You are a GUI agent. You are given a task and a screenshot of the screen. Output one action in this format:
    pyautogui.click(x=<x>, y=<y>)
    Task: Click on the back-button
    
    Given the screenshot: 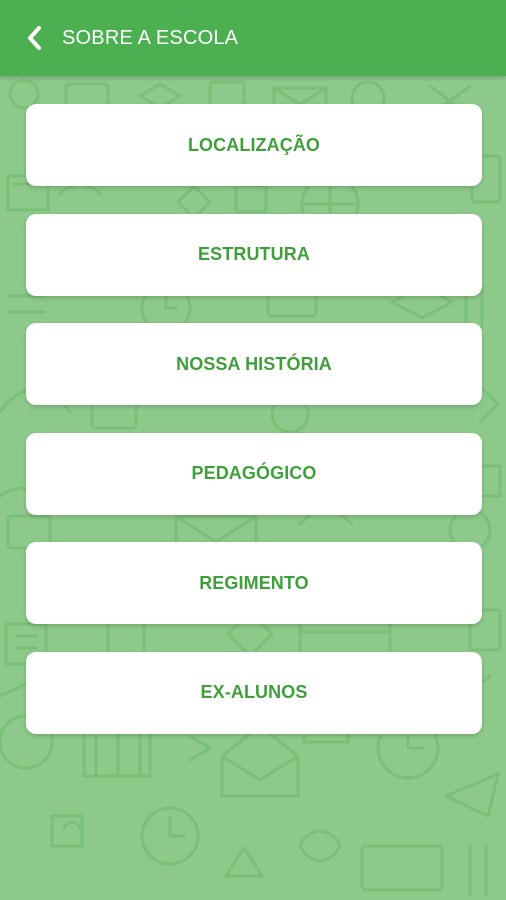 What is the action you would take?
    pyautogui.click(x=34, y=38)
    